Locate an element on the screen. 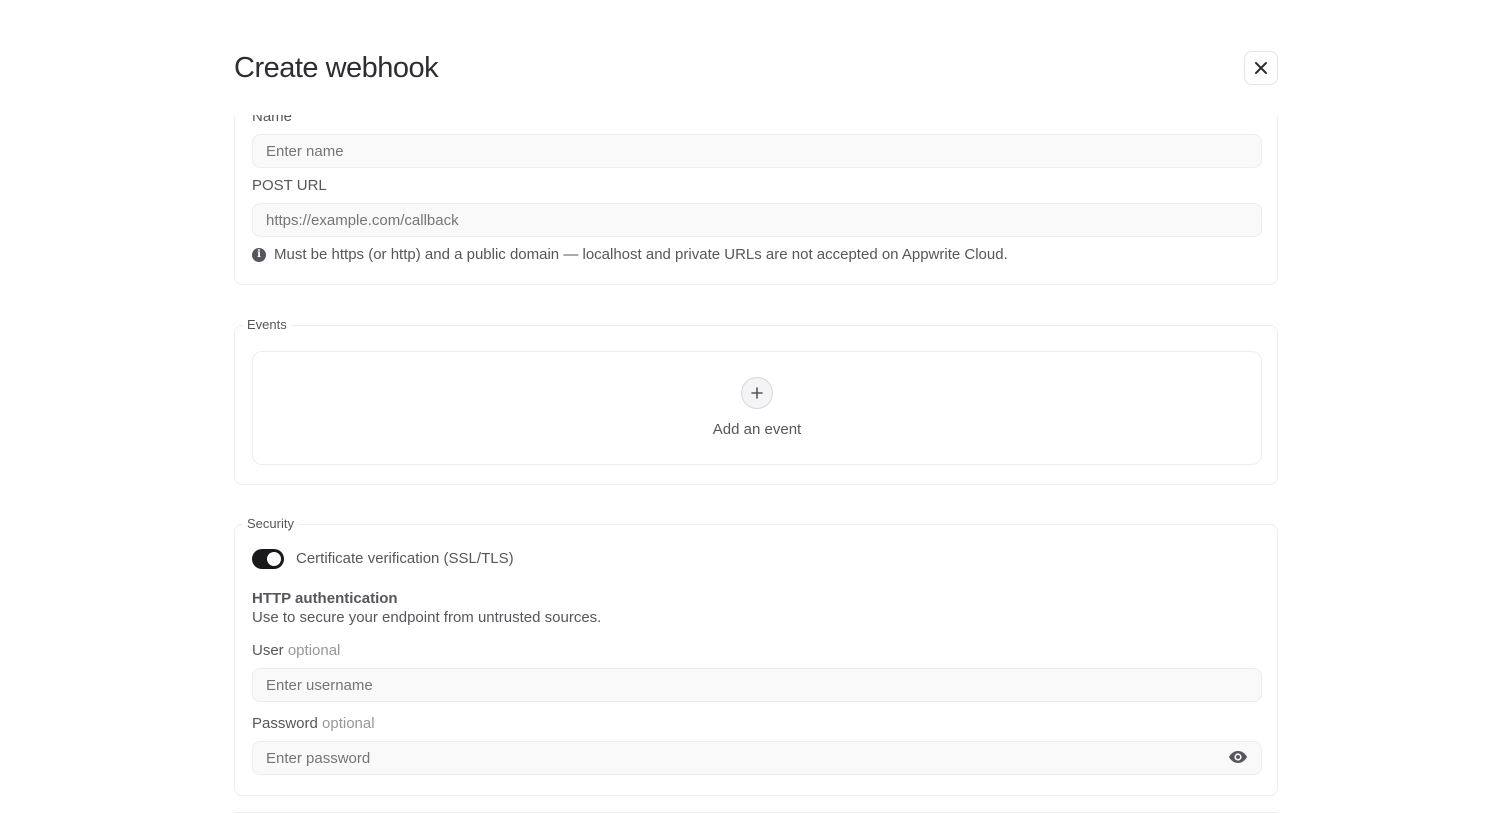 This screenshot has height=814, width=1512. footer-divider is located at coordinates (756, 812).